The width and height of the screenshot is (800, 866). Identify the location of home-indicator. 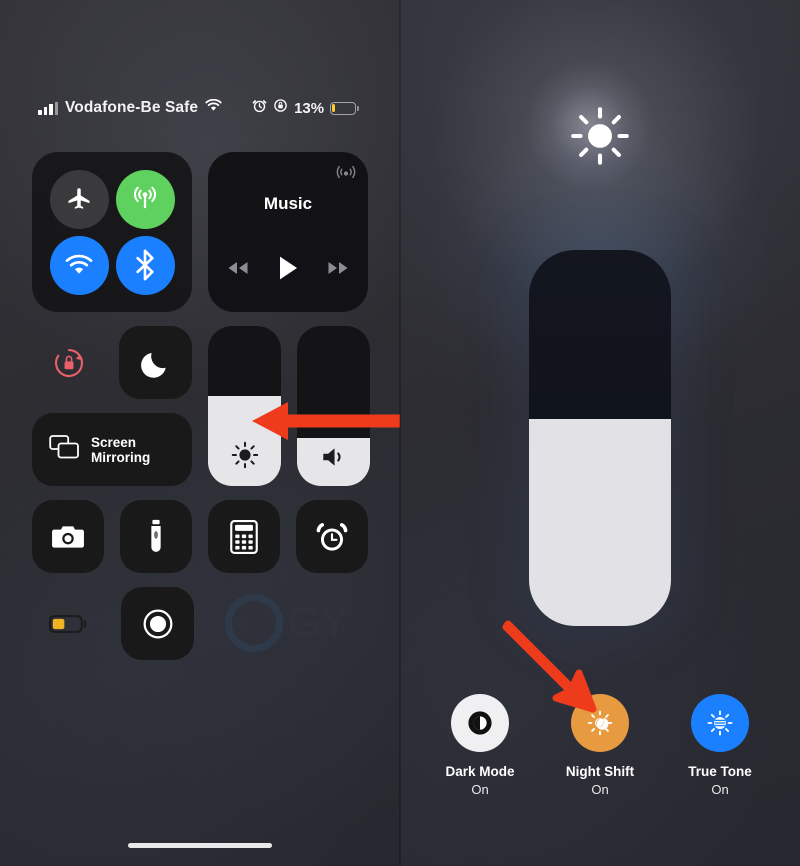
(200, 845).